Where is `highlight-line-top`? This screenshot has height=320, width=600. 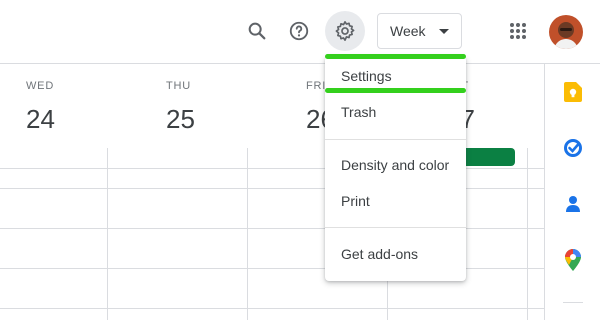 highlight-line-top is located at coordinates (395, 56).